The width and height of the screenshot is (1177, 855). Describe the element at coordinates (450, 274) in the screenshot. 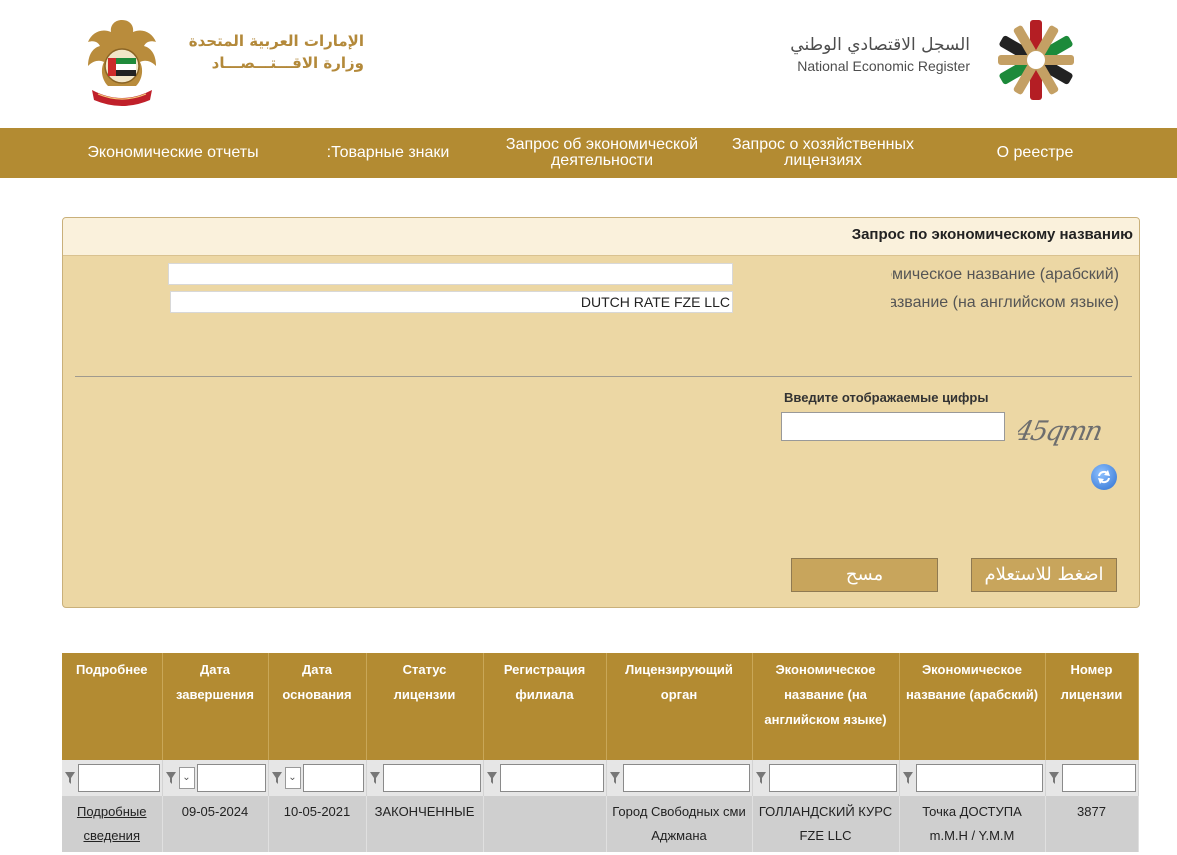

I see `arabic-name-input` at that location.